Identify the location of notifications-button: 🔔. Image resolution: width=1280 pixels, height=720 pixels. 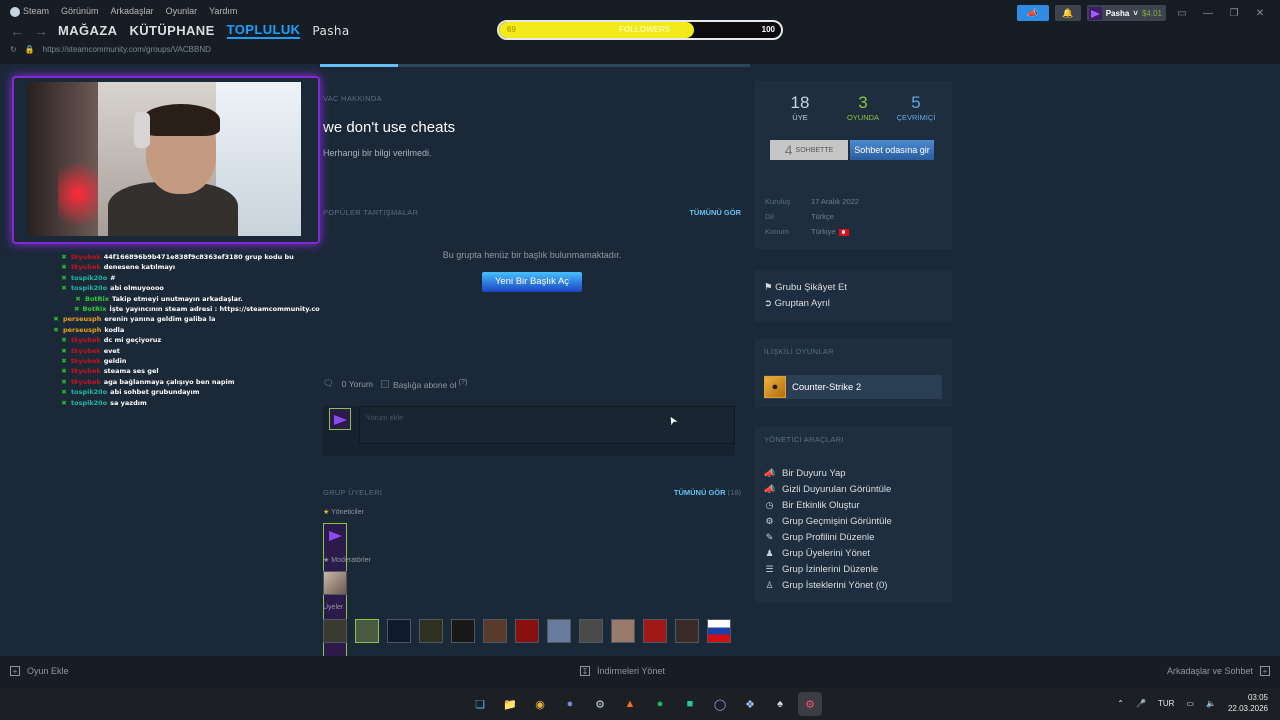
(1067, 13).